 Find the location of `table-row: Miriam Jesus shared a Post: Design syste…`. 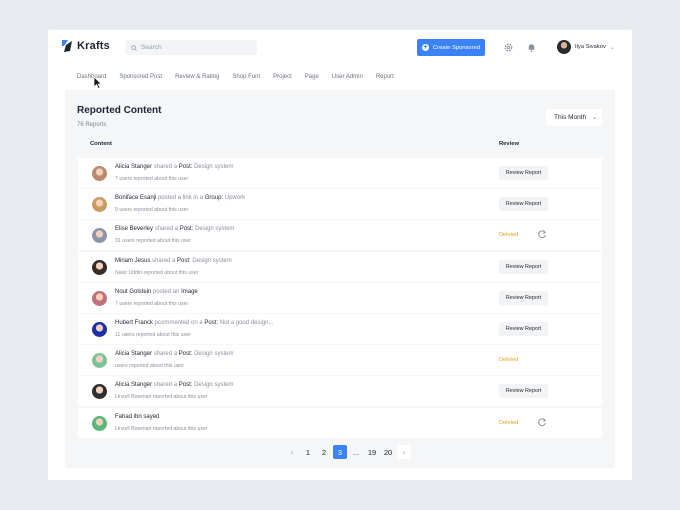

table-row: Miriam Jesus shared a Post: Design syste… is located at coordinates (340, 266).